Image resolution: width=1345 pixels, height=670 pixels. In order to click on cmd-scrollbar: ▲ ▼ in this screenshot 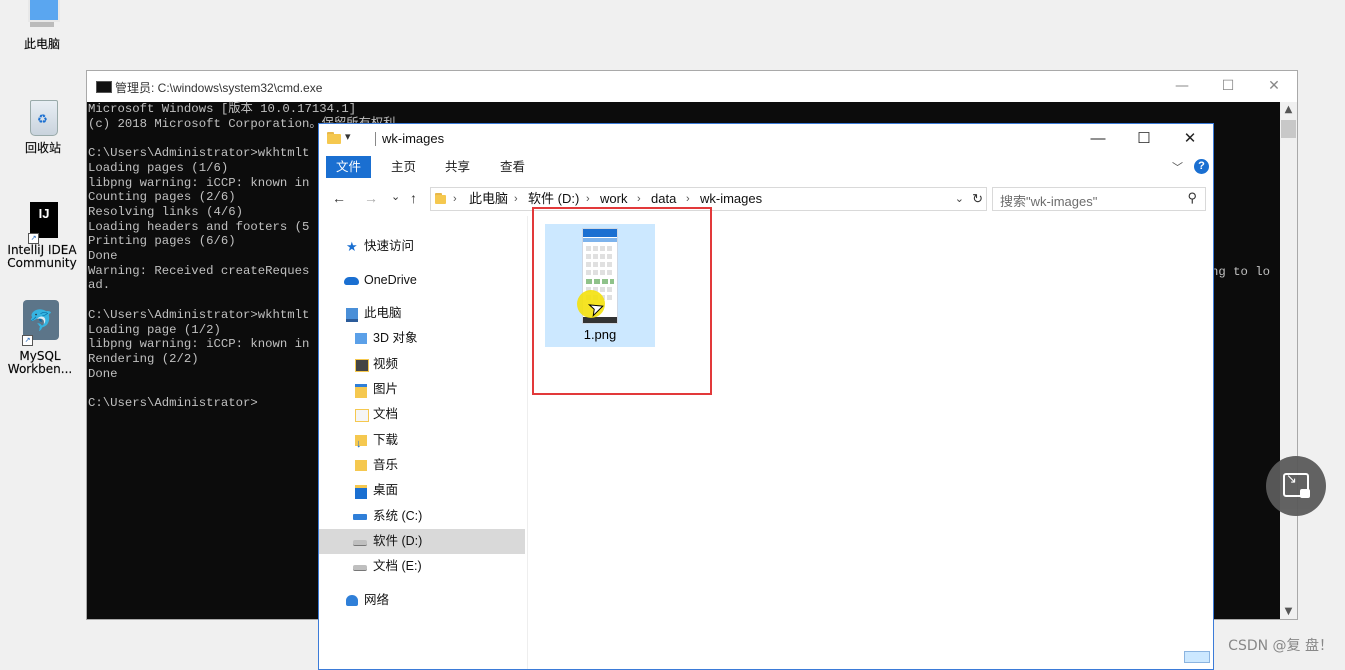, I will do `click(1288, 360)`.